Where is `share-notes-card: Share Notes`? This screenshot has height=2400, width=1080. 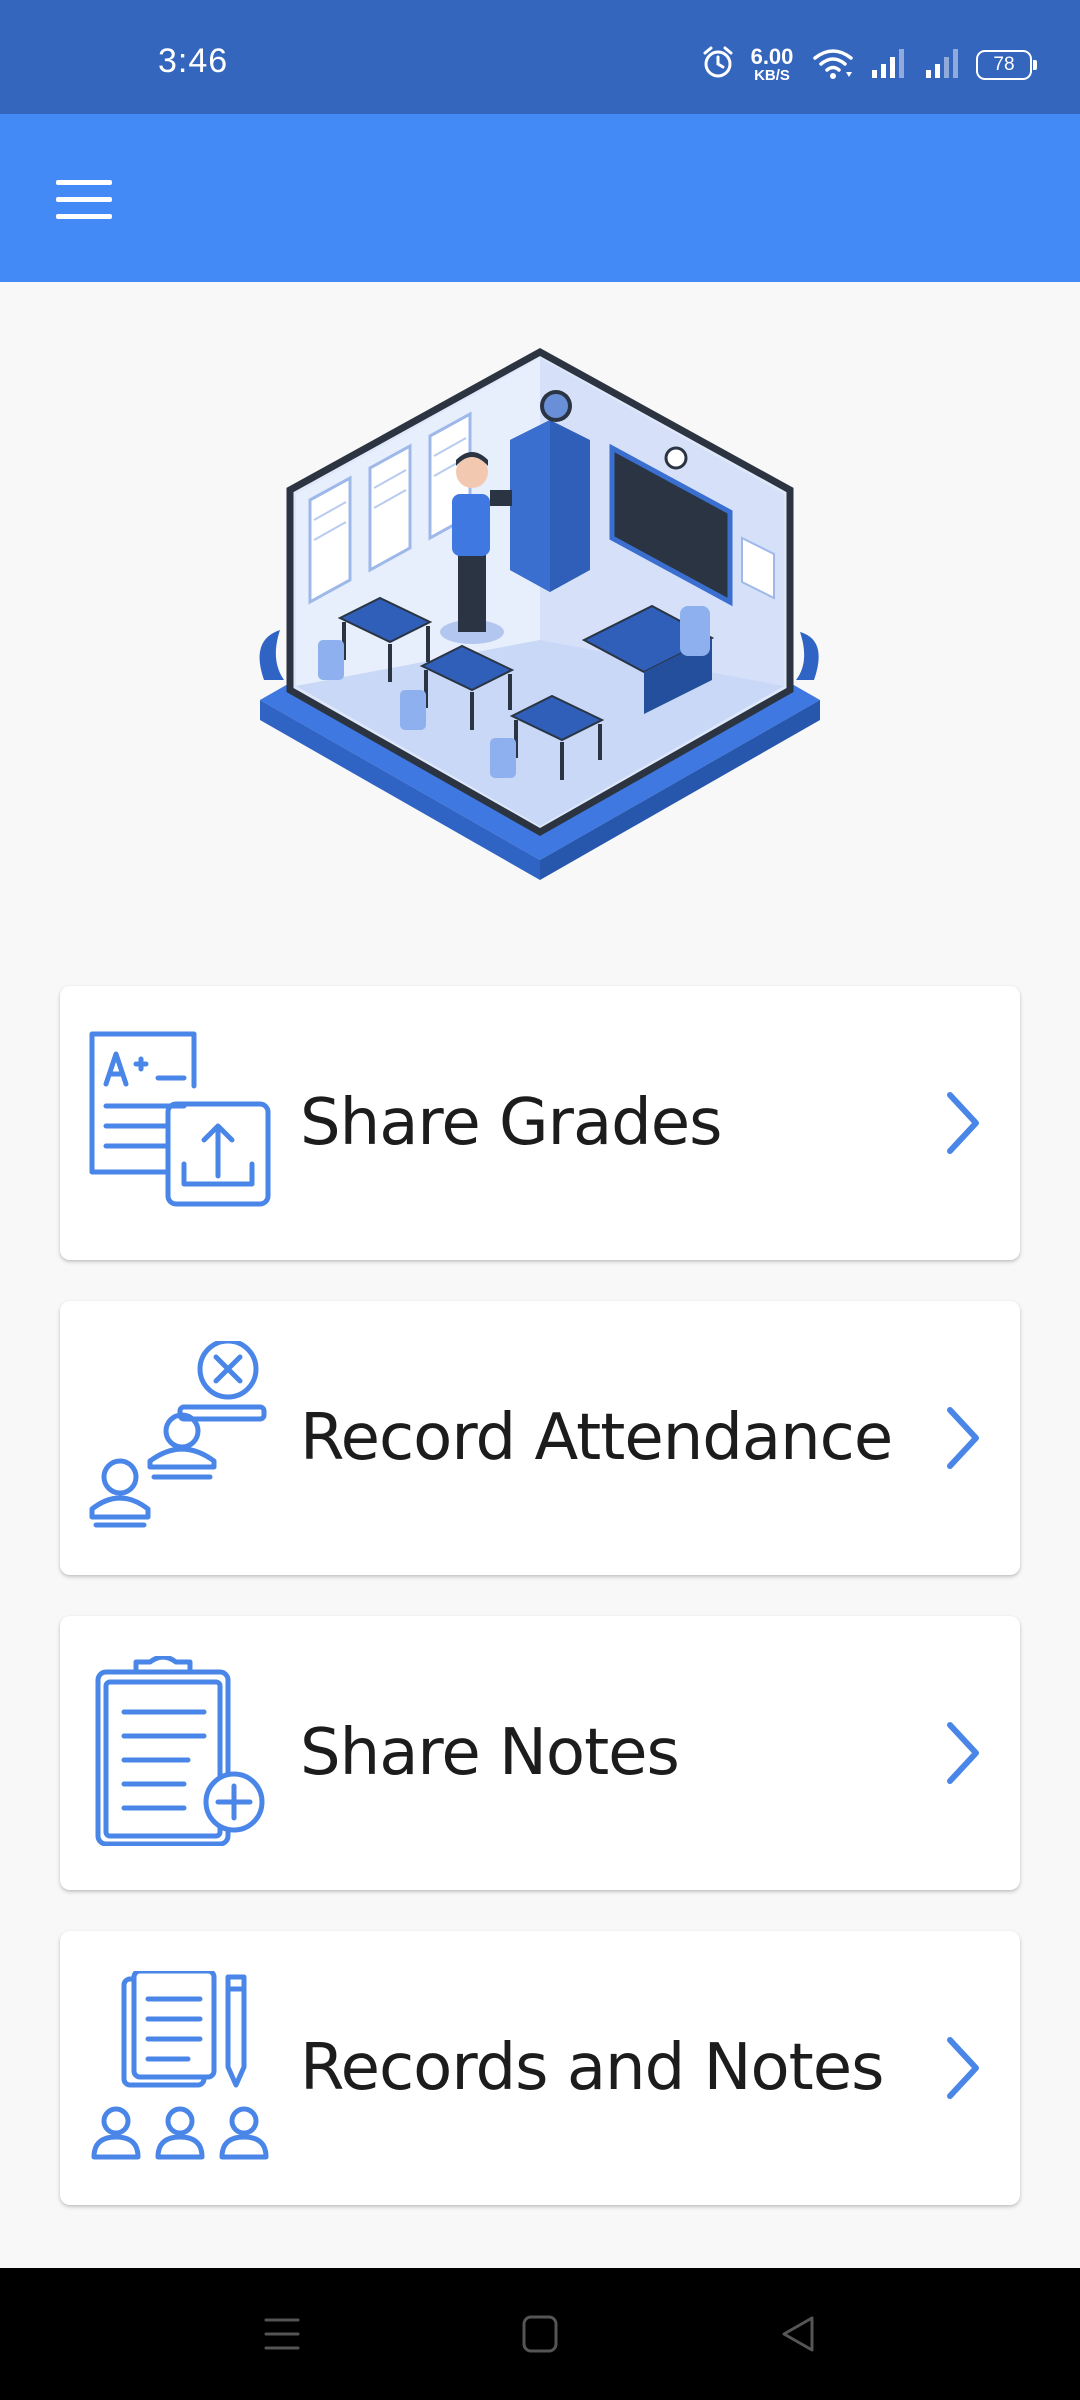
share-notes-card: Share Notes is located at coordinates (540, 1753).